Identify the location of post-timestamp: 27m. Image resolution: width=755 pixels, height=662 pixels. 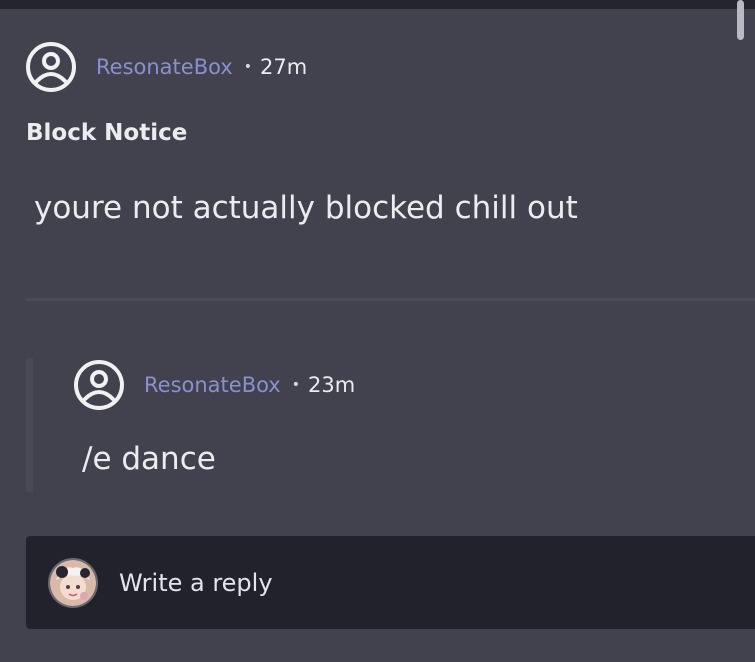
(284, 67).